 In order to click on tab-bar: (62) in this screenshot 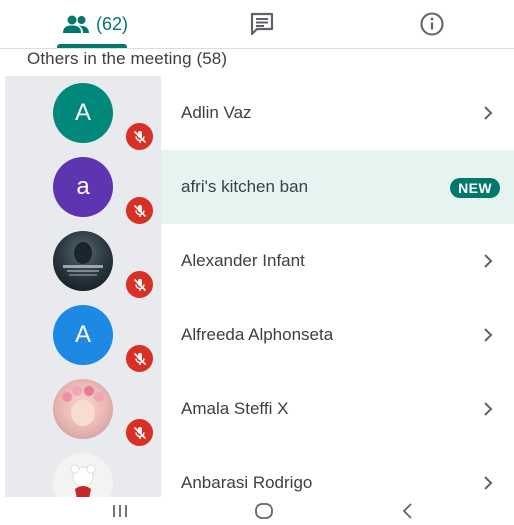, I will do `click(257, 24)`.